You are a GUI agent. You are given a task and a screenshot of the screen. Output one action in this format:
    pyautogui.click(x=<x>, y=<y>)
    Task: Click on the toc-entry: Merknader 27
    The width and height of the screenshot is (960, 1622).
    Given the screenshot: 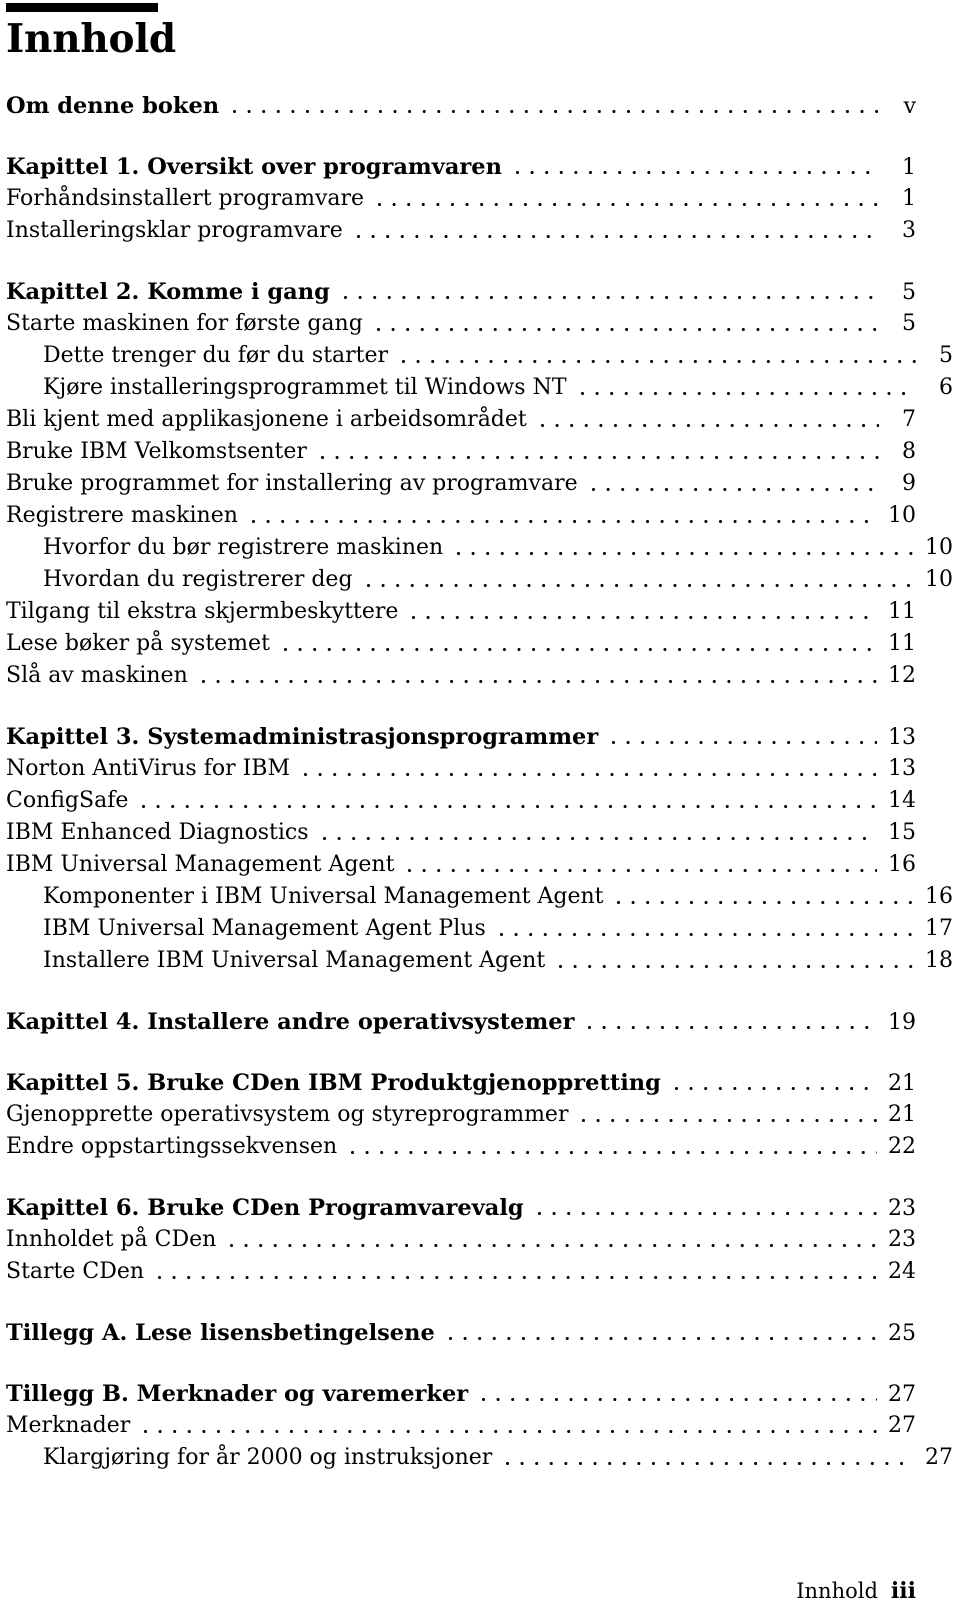 What is the action you would take?
    pyautogui.click(x=461, y=1426)
    